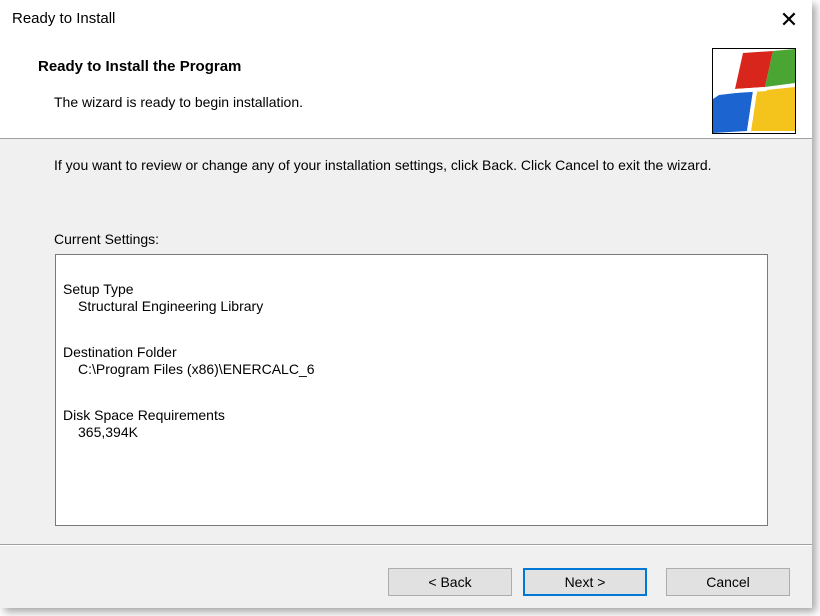 The width and height of the screenshot is (820, 616). What do you see at coordinates (108, 432) in the screenshot?
I see `setting-value: 365,394K` at bounding box center [108, 432].